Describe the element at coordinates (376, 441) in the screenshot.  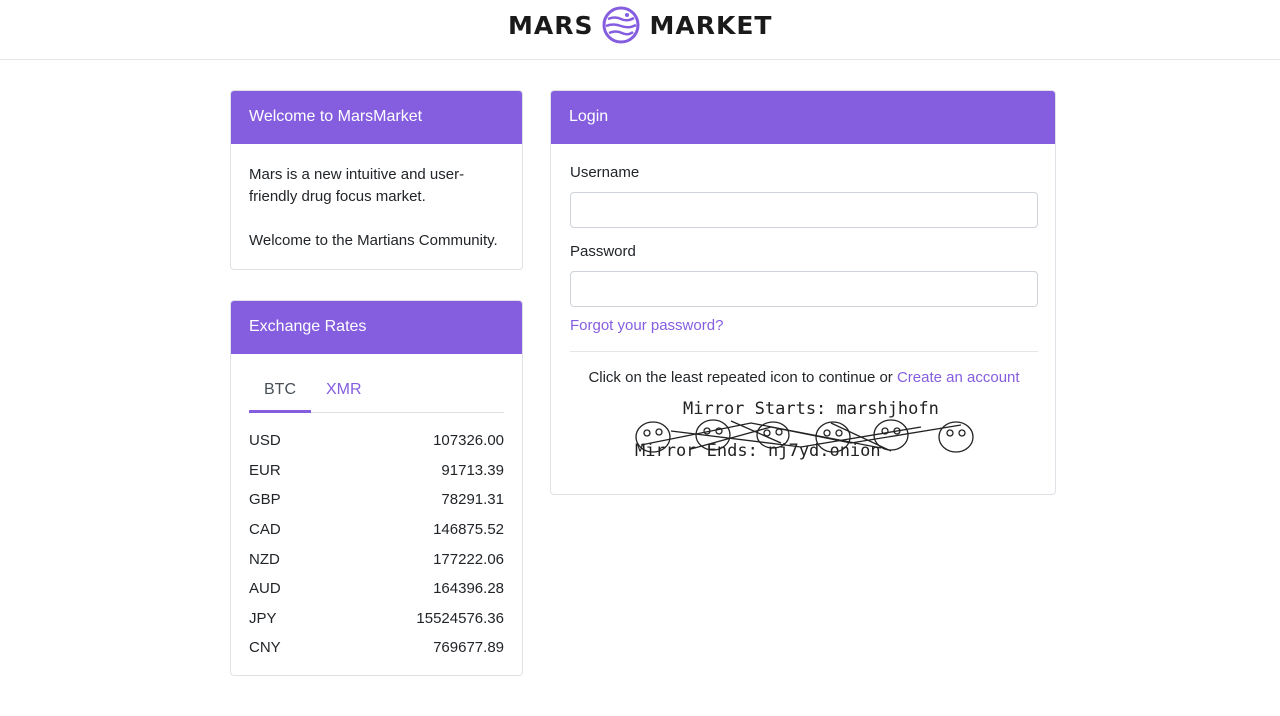
I see `rate-row-usd: USD 107326.00` at that location.